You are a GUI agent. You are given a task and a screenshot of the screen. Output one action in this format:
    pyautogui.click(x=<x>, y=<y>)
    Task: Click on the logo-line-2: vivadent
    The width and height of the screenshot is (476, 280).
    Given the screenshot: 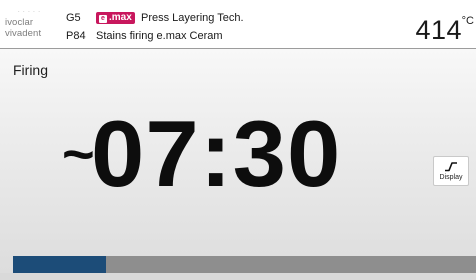 What is the action you would take?
    pyautogui.click(x=23, y=33)
    